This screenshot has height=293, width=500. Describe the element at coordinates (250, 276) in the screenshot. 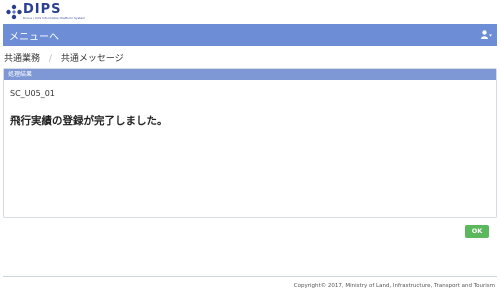

I see `footer-divider` at that location.